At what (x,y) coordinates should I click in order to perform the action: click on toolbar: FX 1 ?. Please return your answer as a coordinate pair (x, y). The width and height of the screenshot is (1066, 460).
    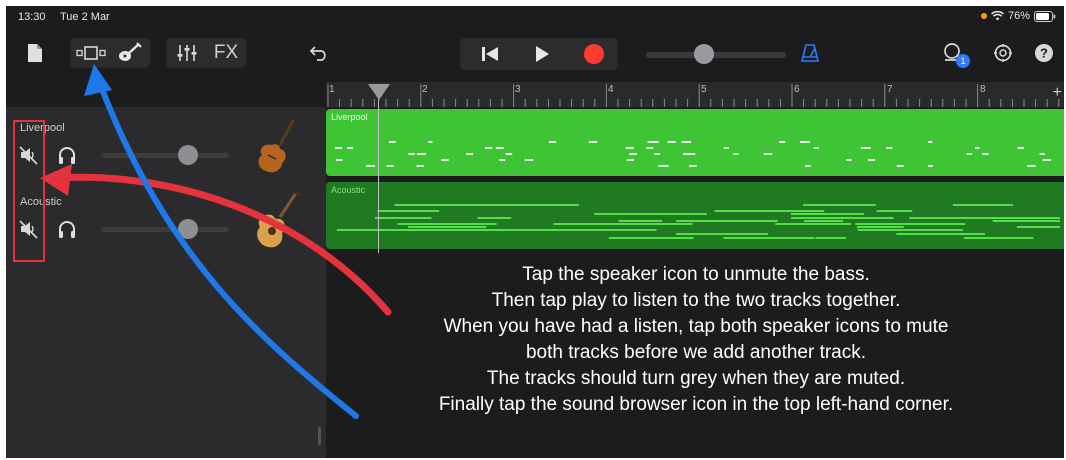
    Looking at the image, I should click on (535, 56).